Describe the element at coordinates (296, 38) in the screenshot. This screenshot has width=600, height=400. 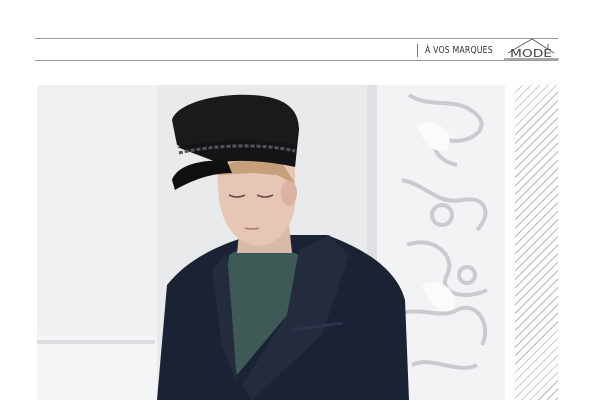
I see `header-rule-top` at that location.